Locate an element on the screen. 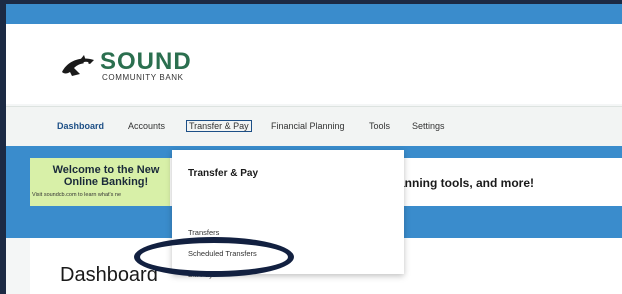 The width and height of the screenshot is (622, 294). menu-item-transfers: Transfers is located at coordinates (203, 232).